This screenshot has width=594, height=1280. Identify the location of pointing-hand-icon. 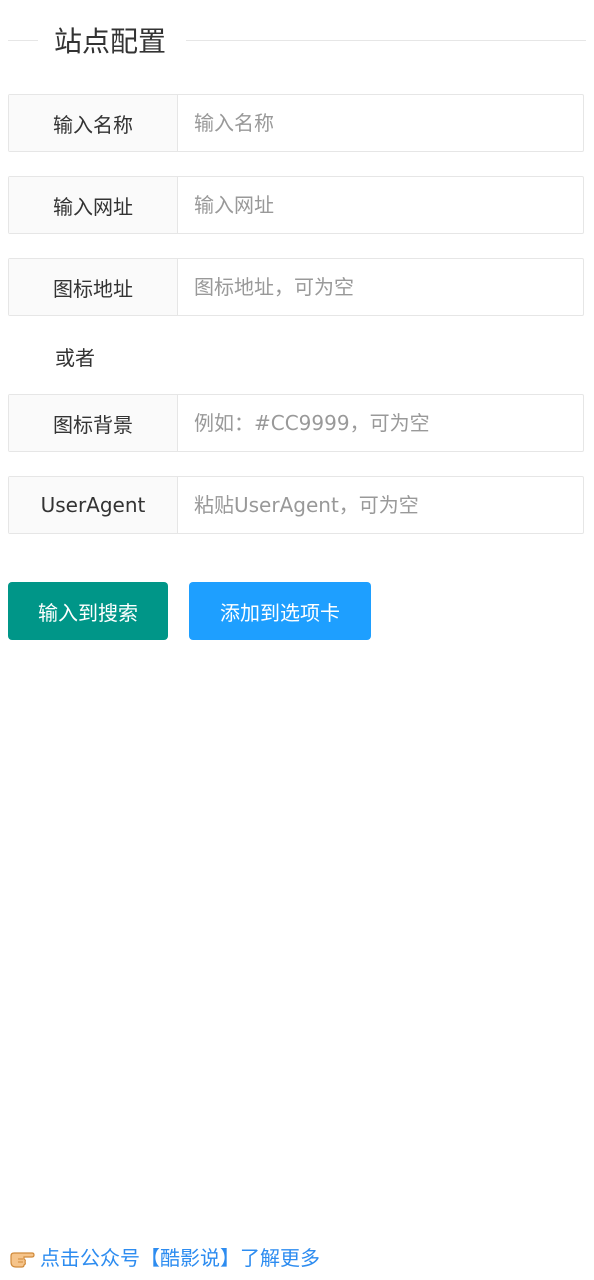
(22, 1258).